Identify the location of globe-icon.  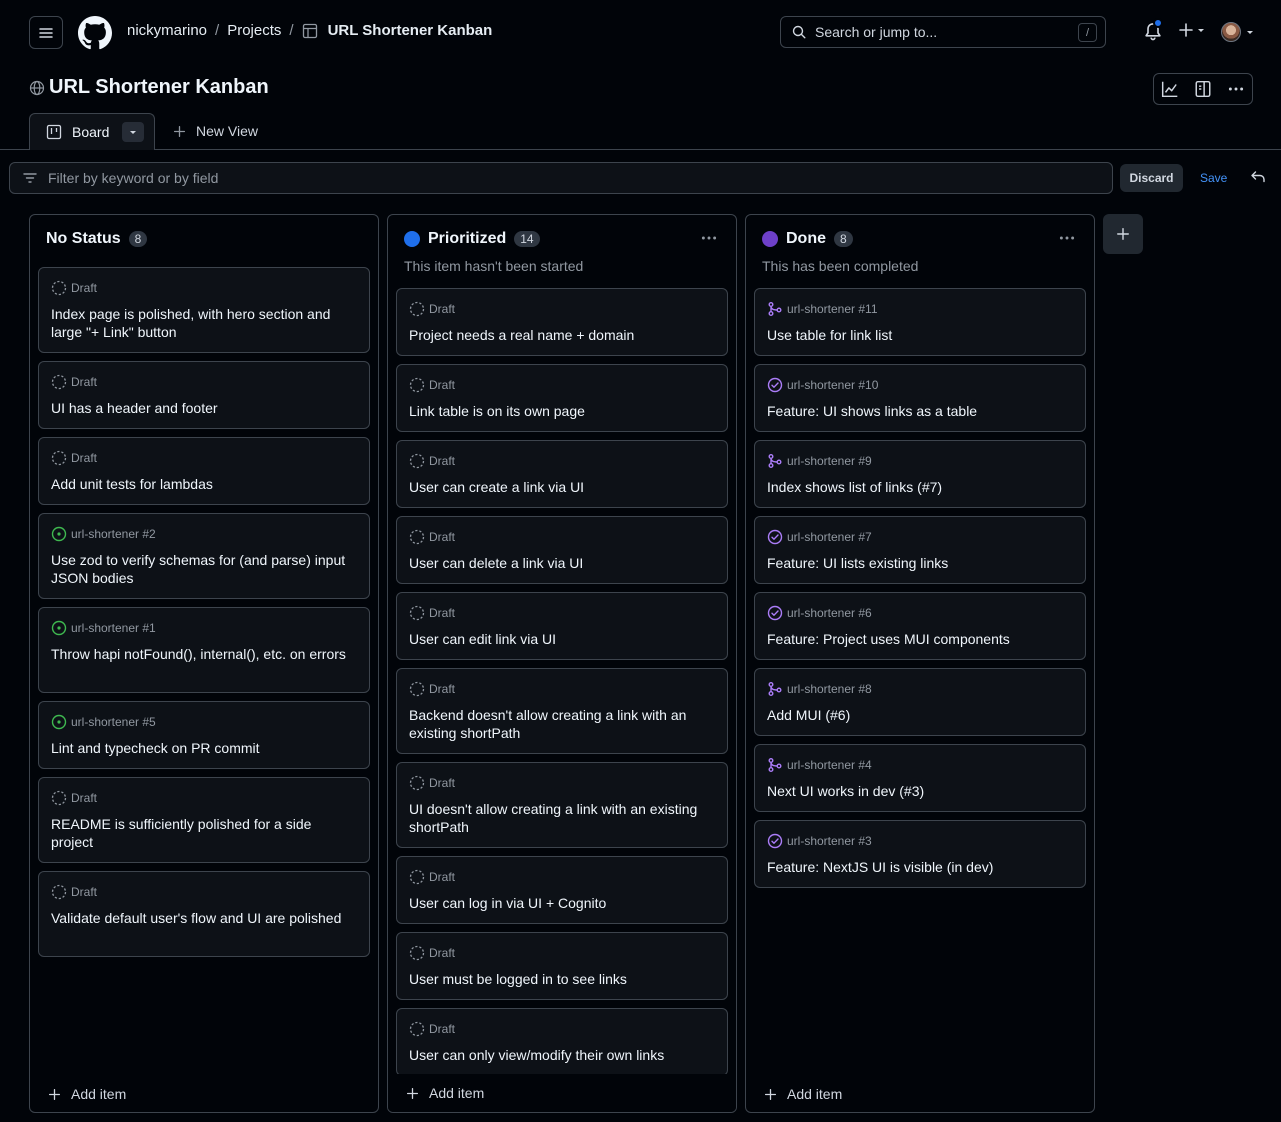
(37, 87).